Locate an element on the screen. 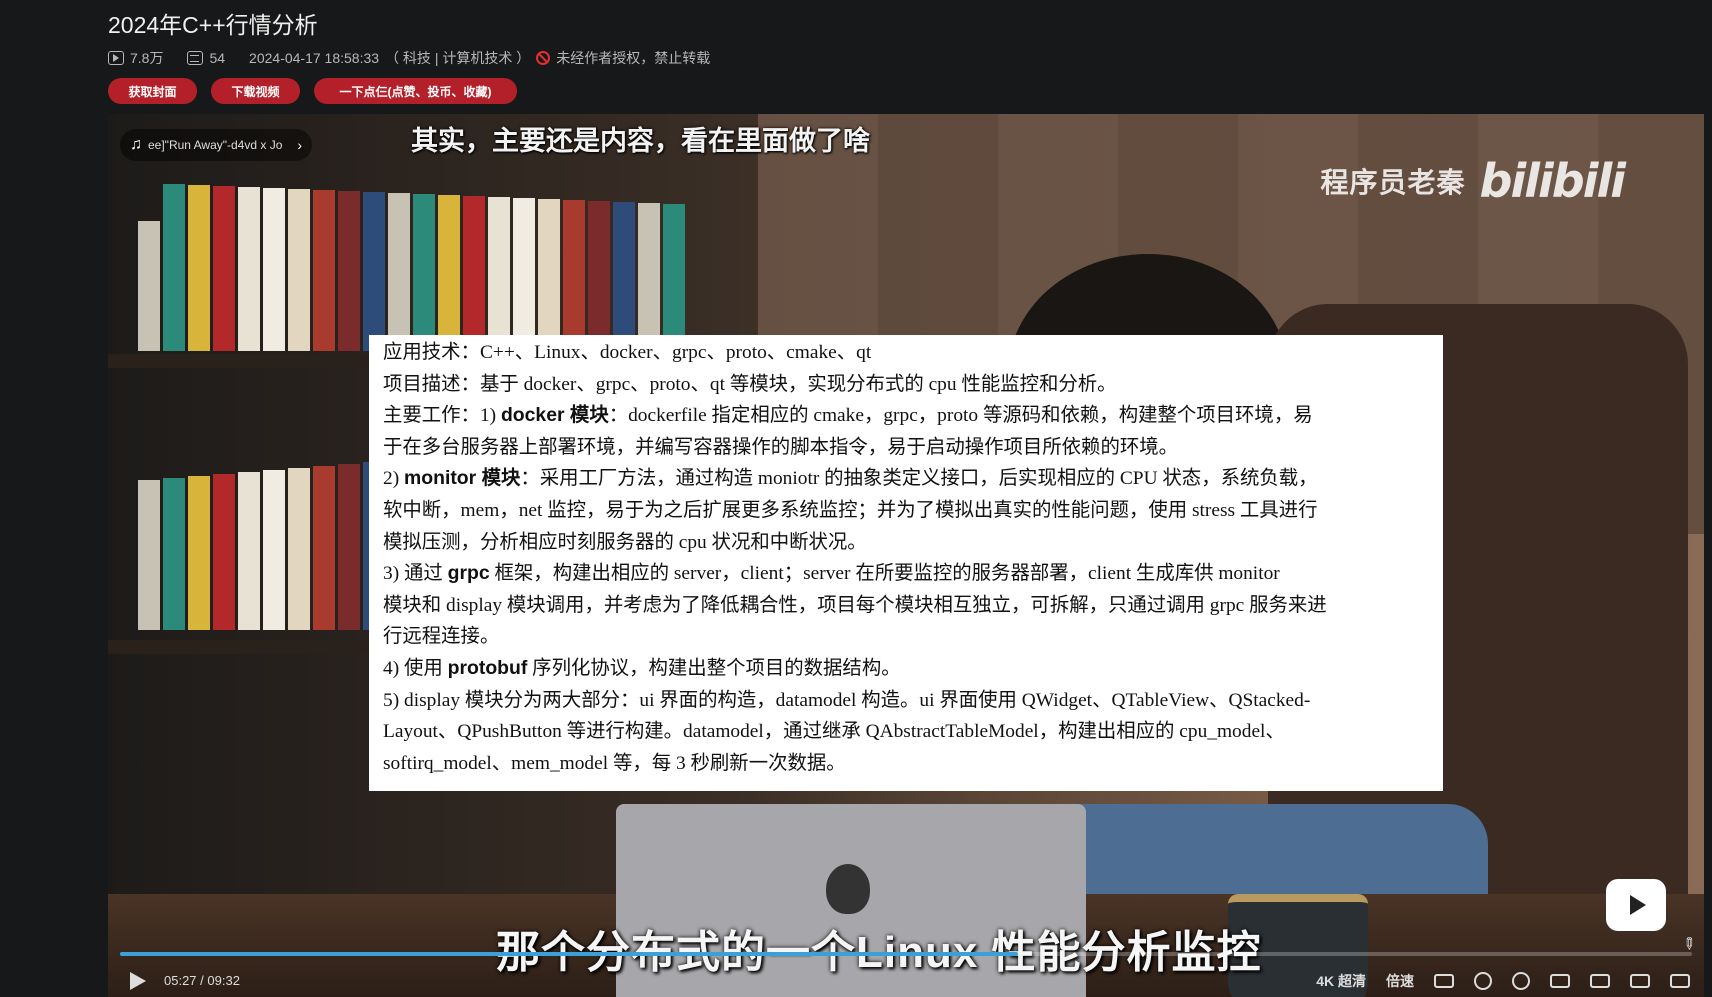  web-fullscreen-icon is located at coordinates (1640, 980).